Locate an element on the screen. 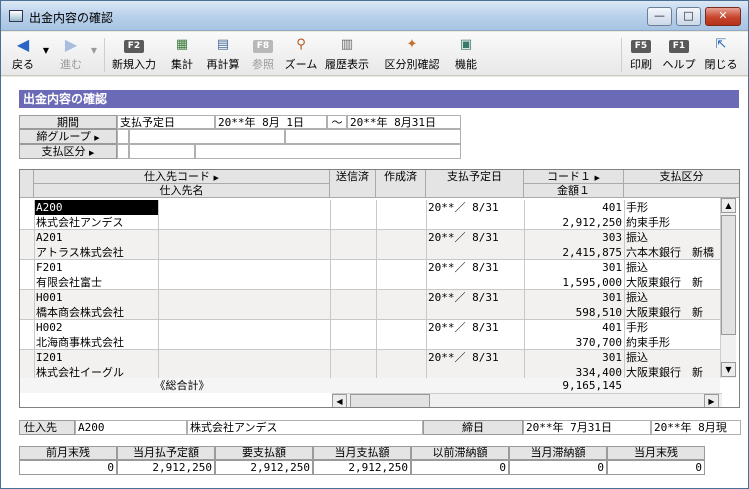  summary-header: 以前滞納額 is located at coordinates (460, 453).